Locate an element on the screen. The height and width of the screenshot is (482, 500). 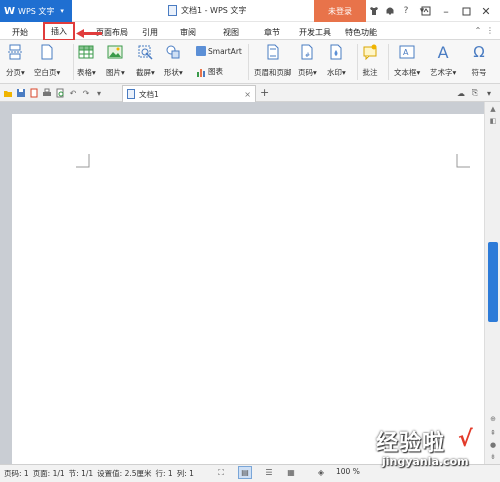
zoom-icon: ⊕ is located at coordinates (493, 419).